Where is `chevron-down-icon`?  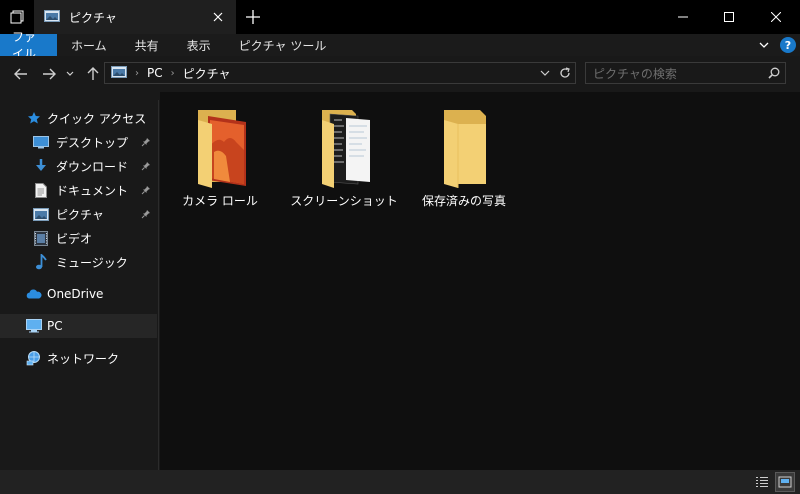
chevron-down-icon is located at coordinates (70, 73).